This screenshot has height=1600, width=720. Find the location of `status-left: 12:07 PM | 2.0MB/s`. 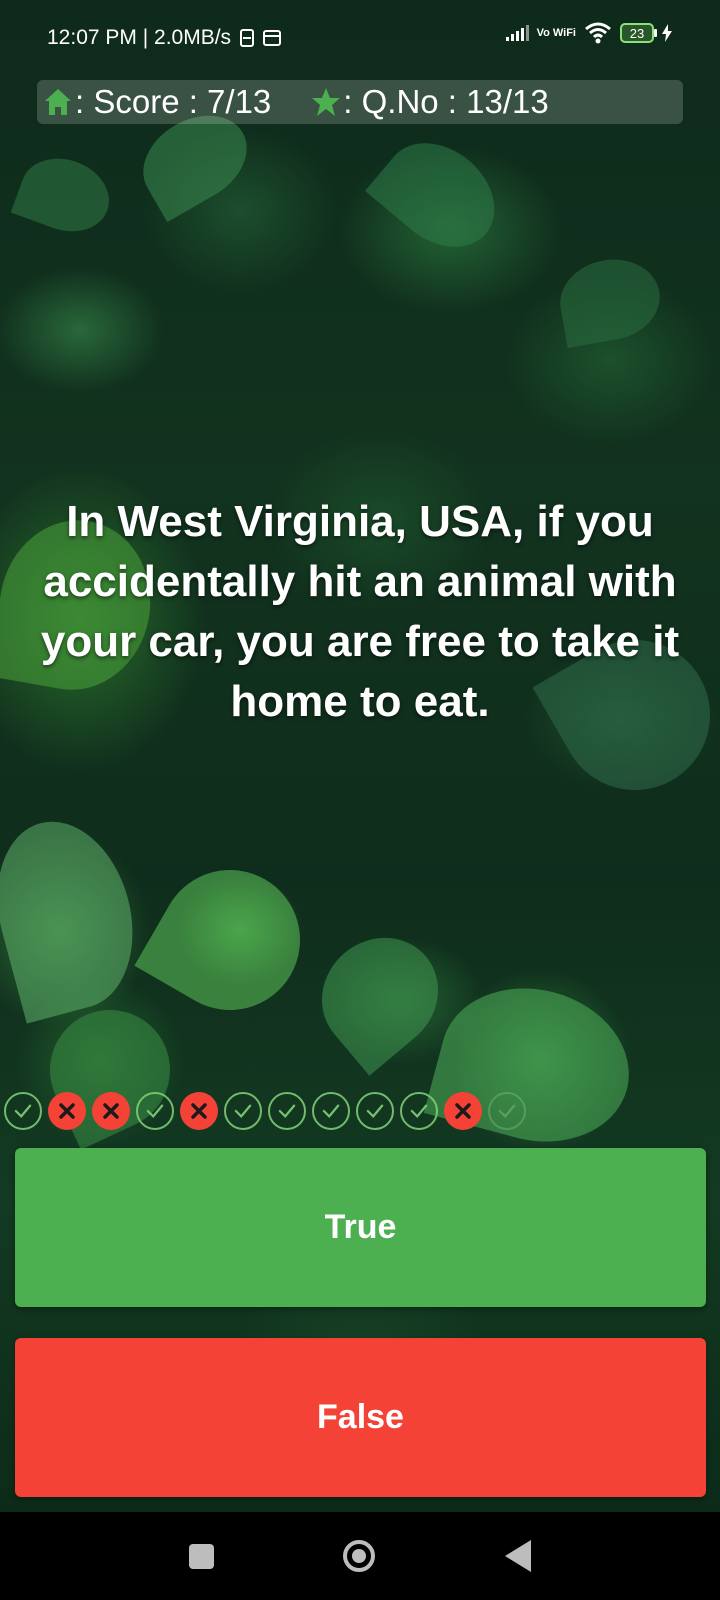

status-left: 12:07 PM | 2.0MB/s is located at coordinates (164, 38).